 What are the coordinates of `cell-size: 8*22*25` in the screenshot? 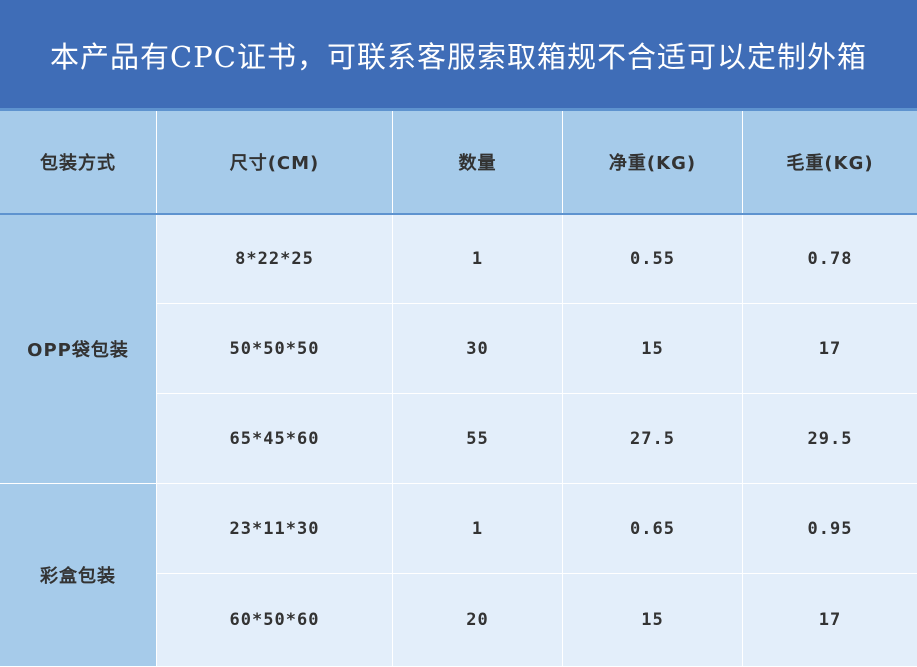 It's located at (275, 259).